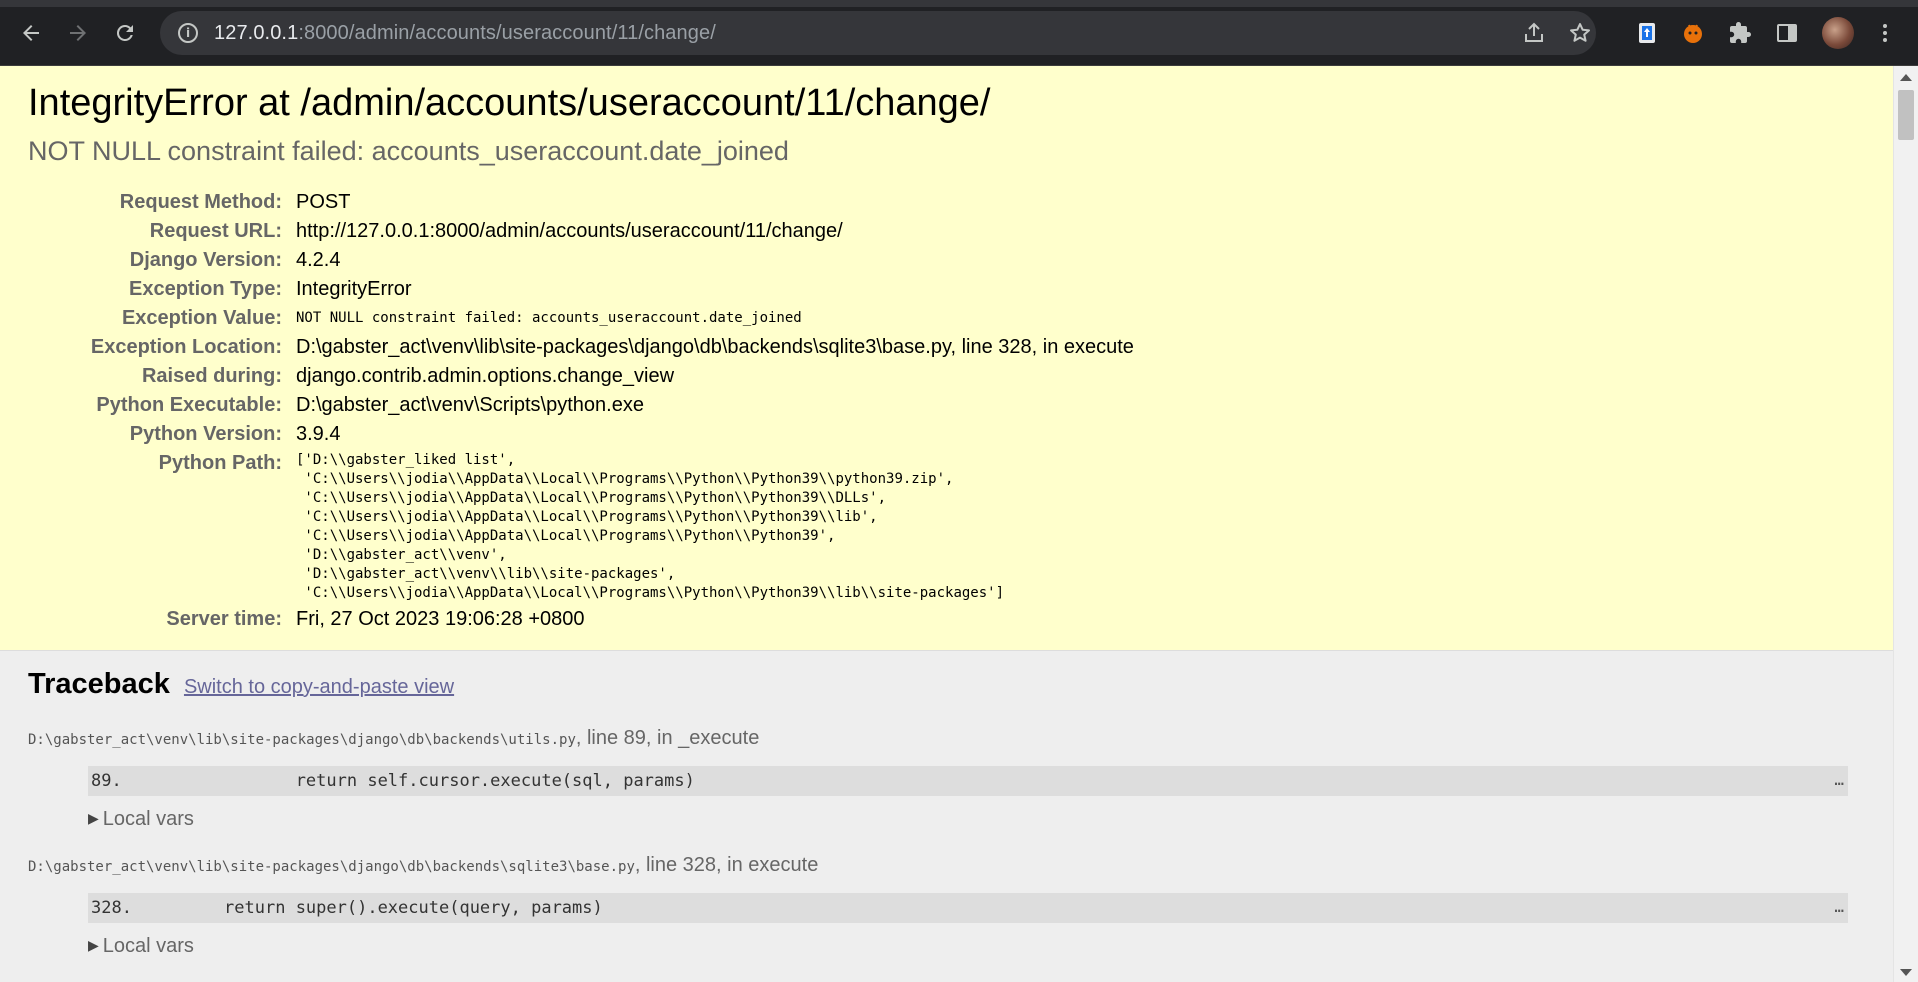 The image size is (1918, 982). What do you see at coordinates (1906, 77) in the screenshot?
I see `scroll-up-arrow-icon` at bounding box center [1906, 77].